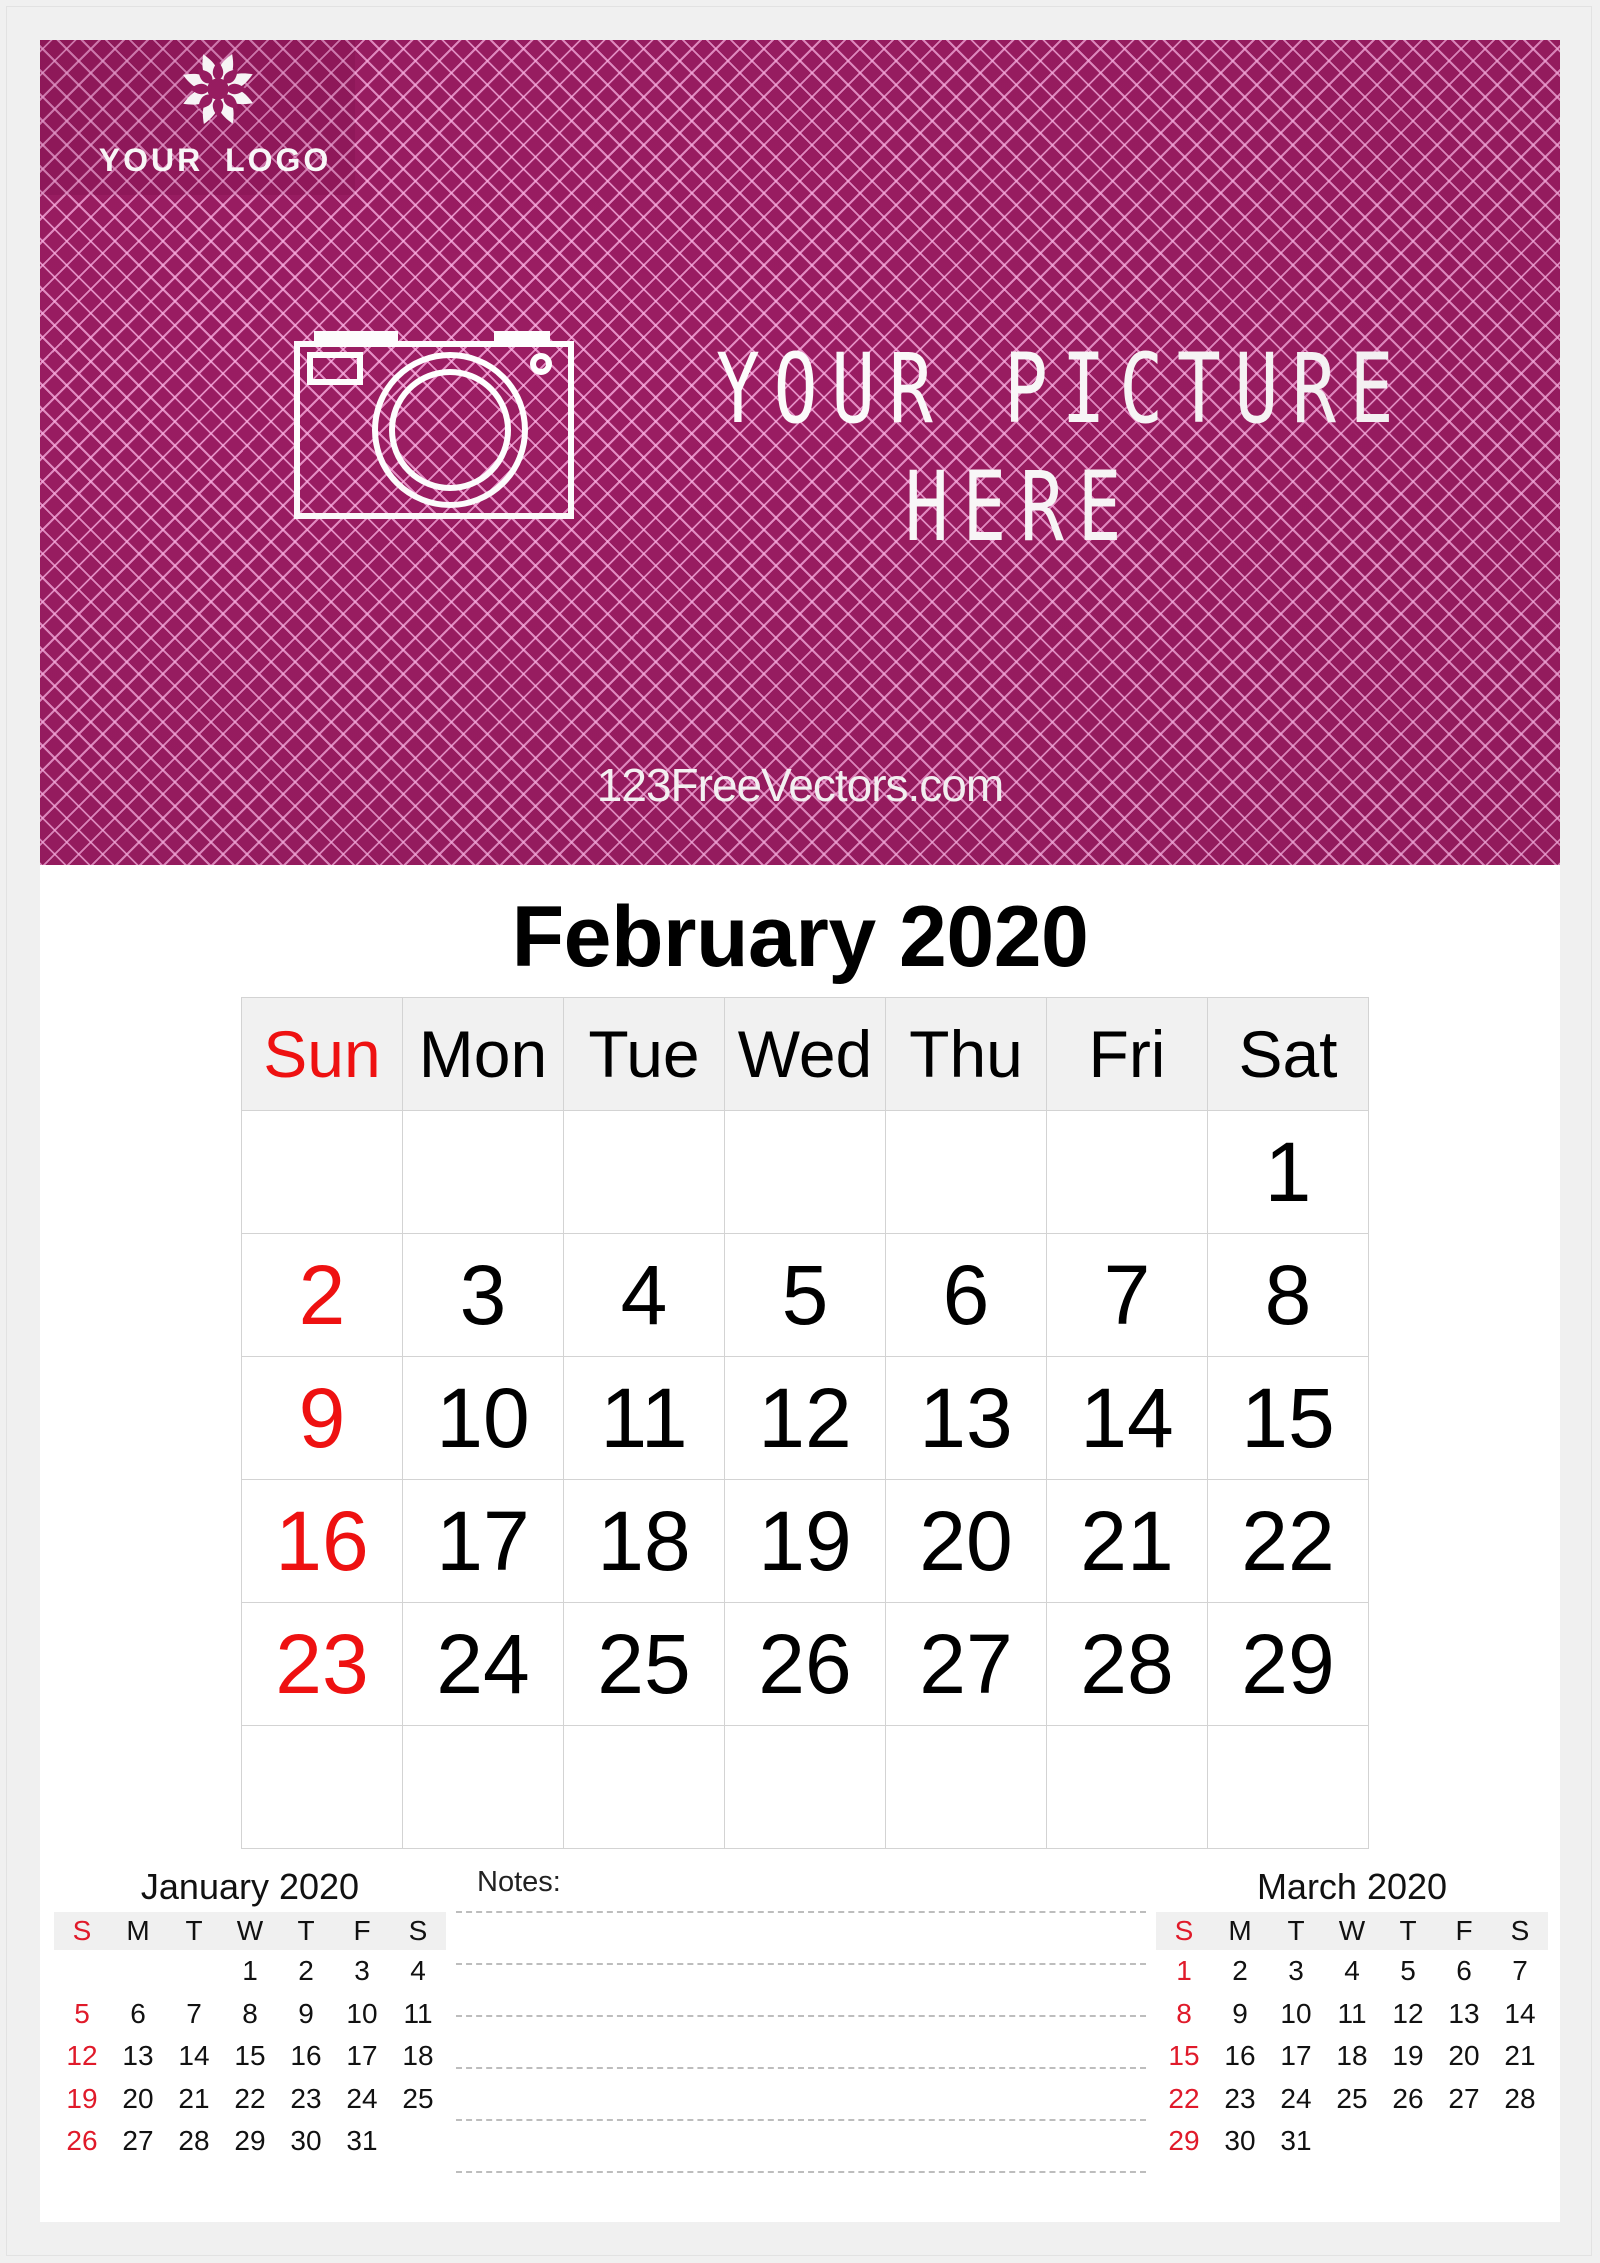  What do you see at coordinates (215, 160) in the screenshot?
I see `logo-text: YOUR LOGO` at bounding box center [215, 160].